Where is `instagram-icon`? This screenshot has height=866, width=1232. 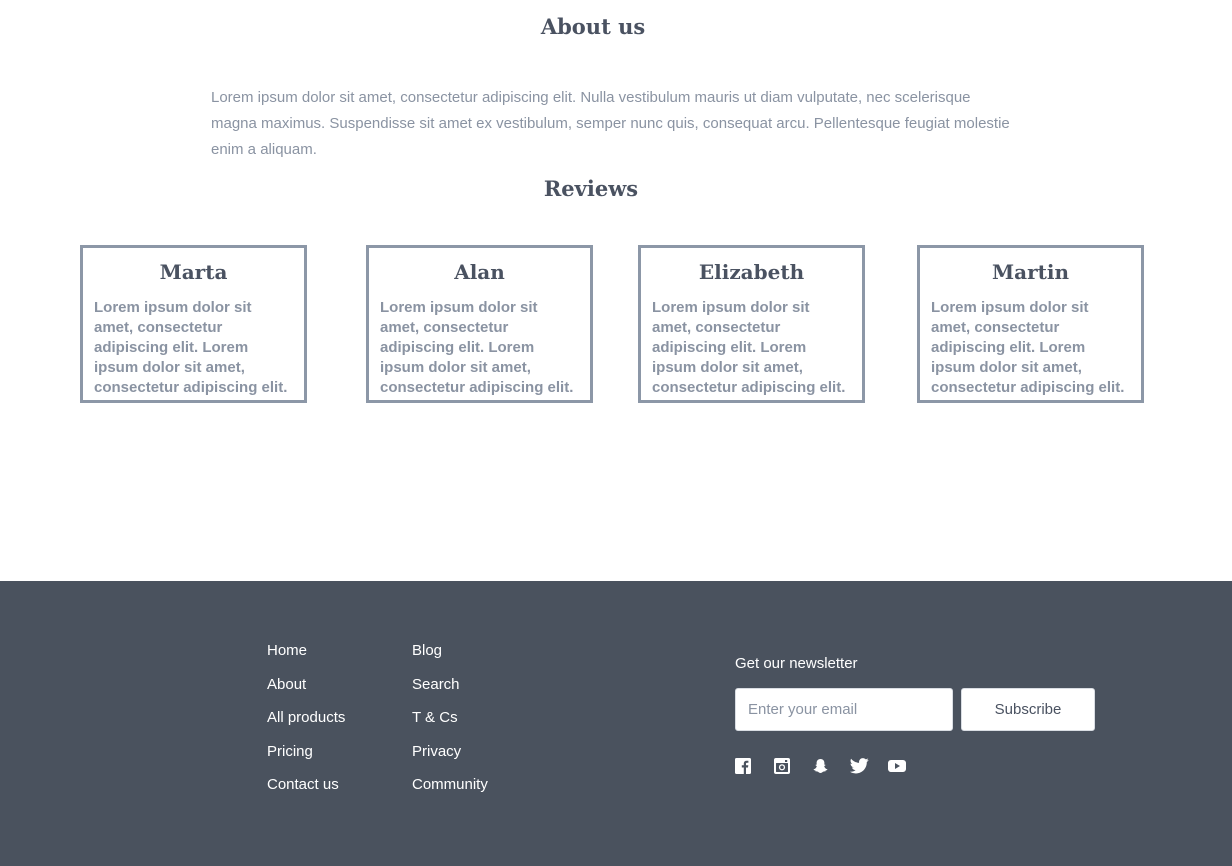
instagram-icon is located at coordinates (782, 766).